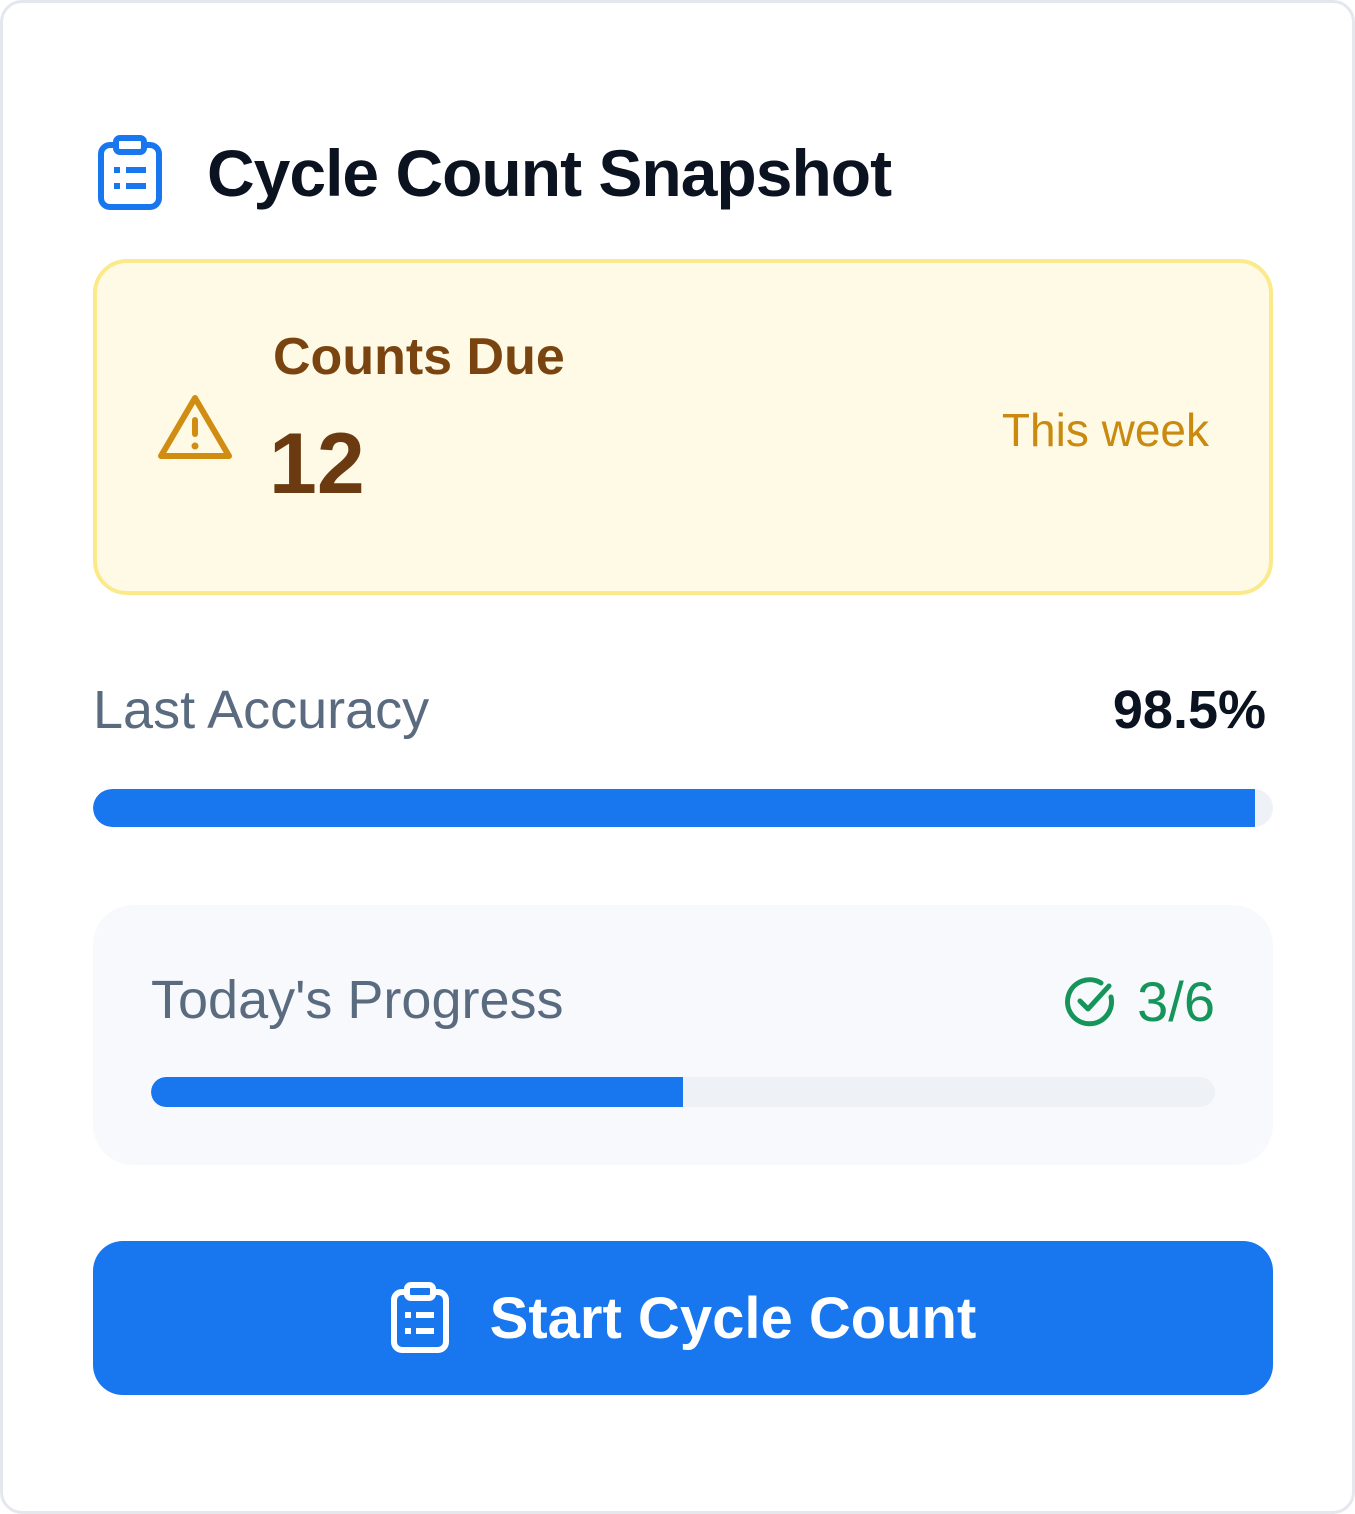 Image resolution: width=1355 pixels, height=1514 pixels. What do you see at coordinates (317, 464) in the screenshot?
I see `counts-due-value: 12` at bounding box center [317, 464].